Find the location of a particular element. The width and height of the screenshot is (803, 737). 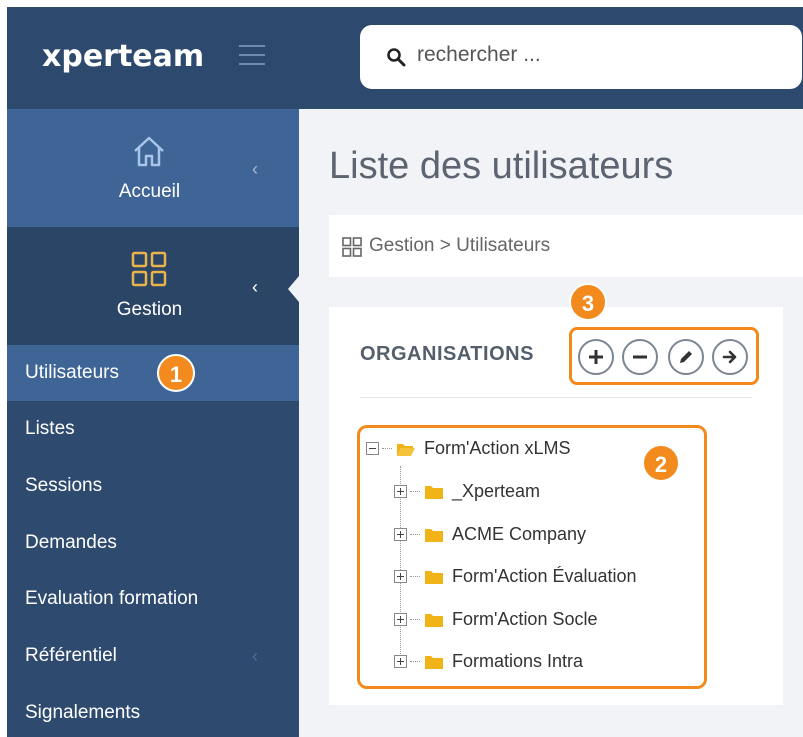

tree-root-label: Form'Action xLMS is located at coordinates (497, 448).